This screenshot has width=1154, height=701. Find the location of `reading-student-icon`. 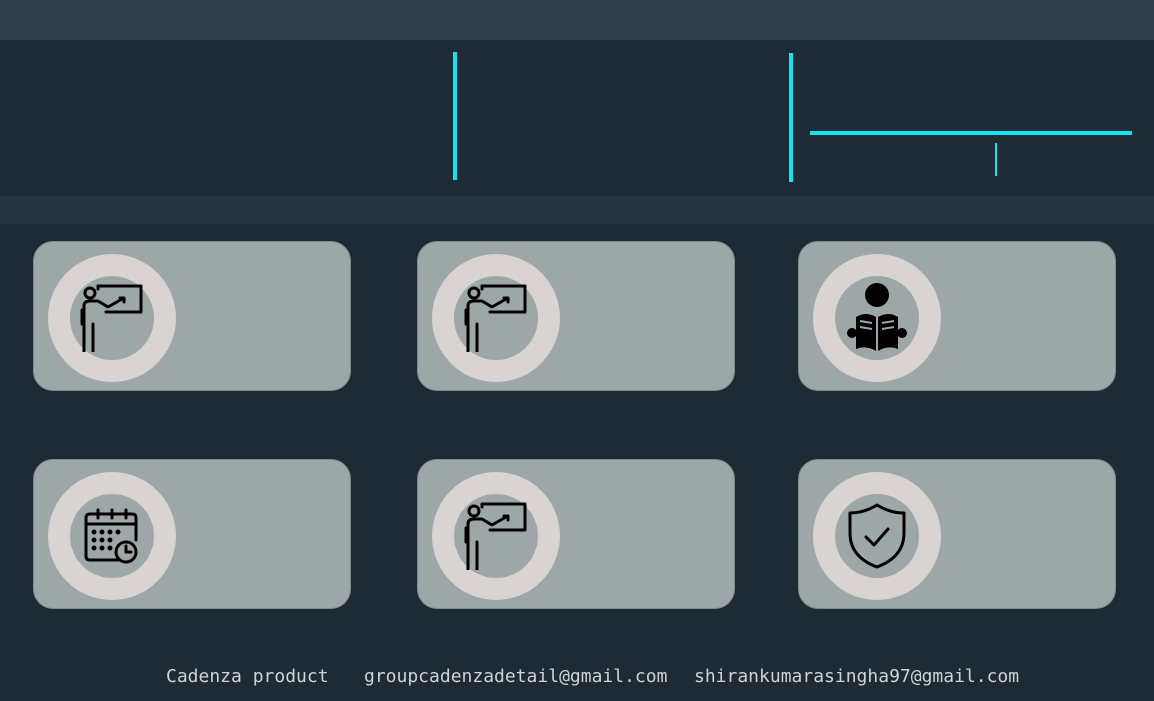

reading-student-icon is located at coordinates (877, 317).